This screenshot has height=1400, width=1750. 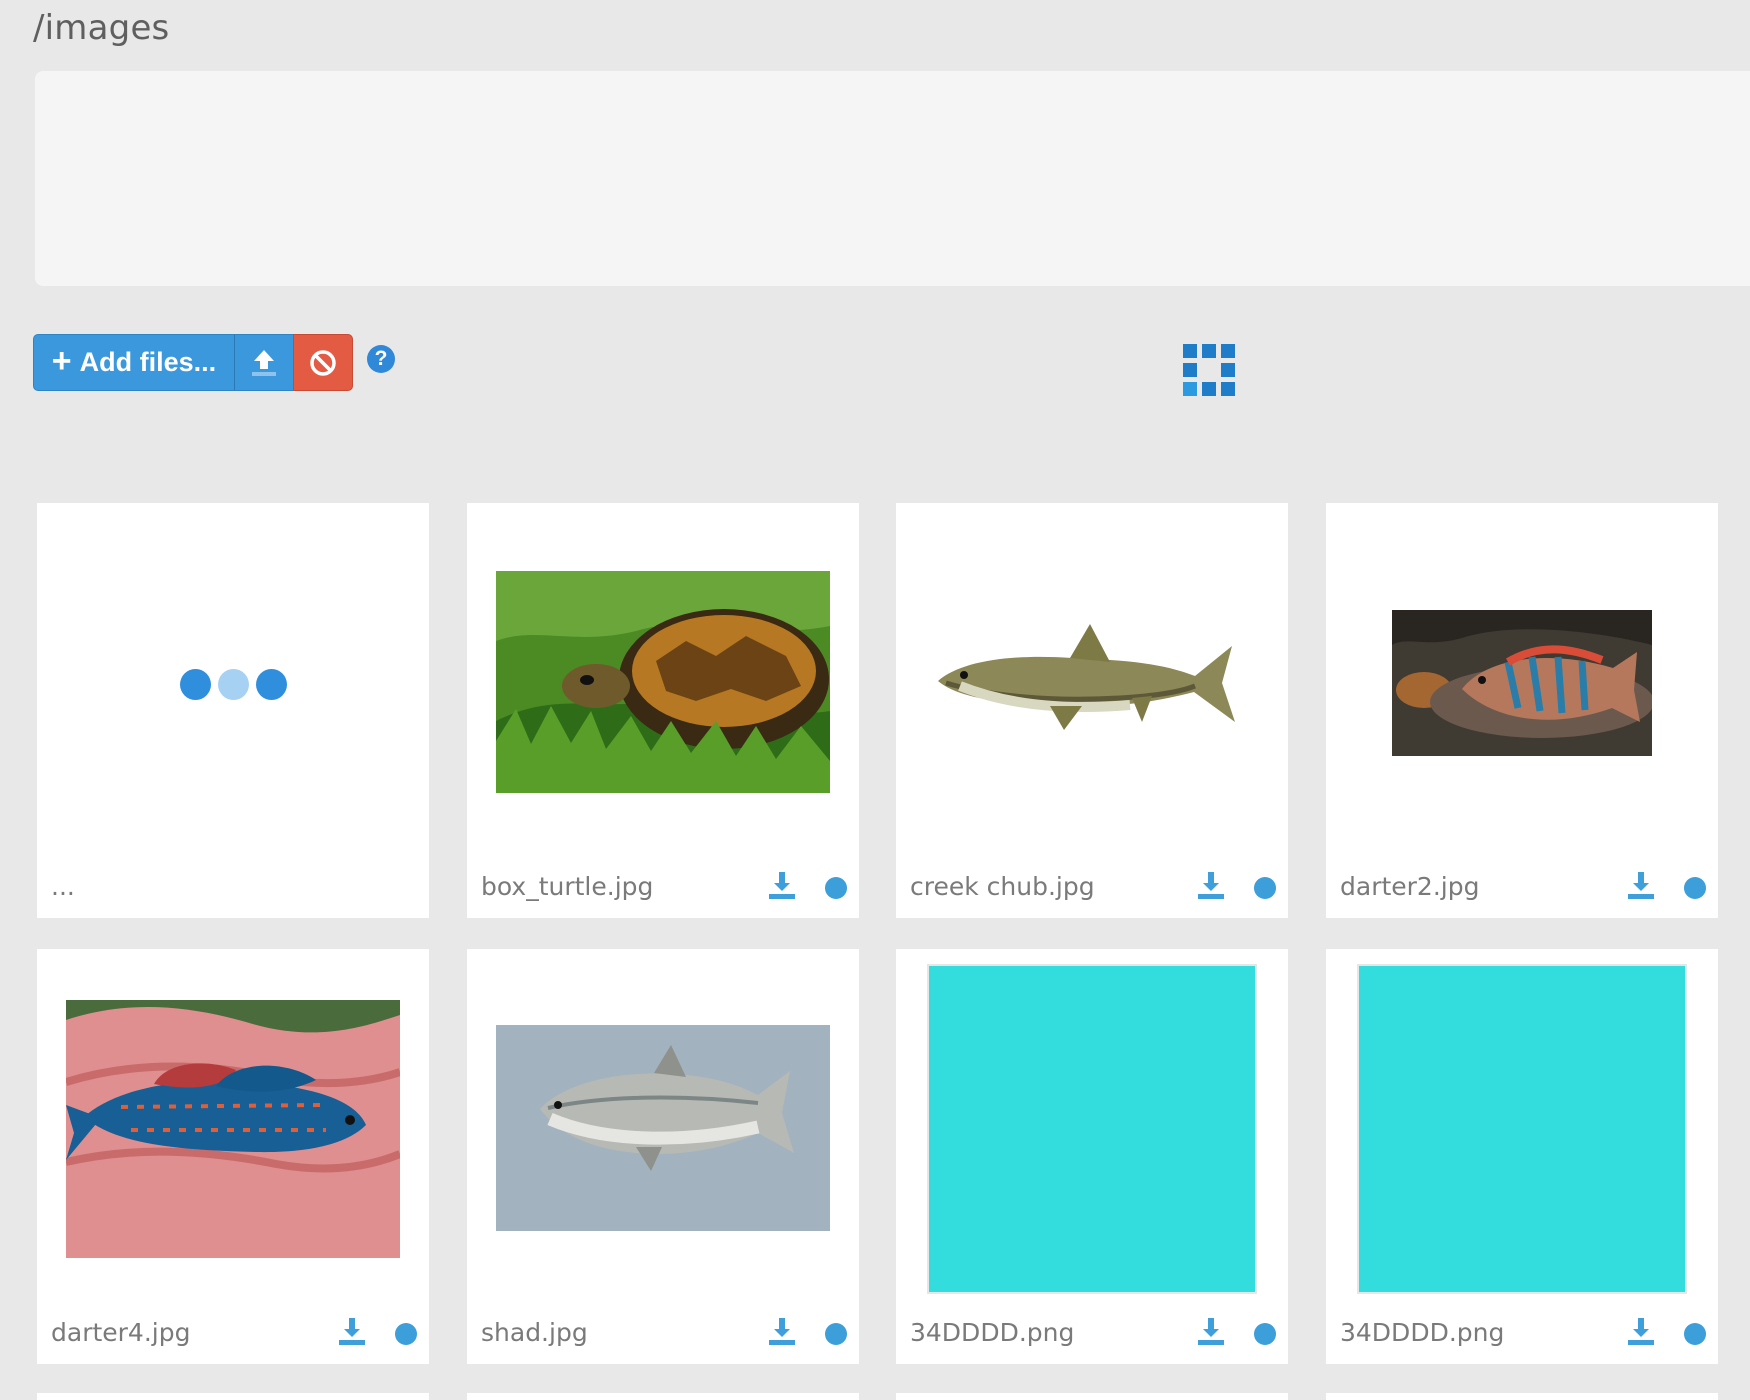 I want to click on grid-view-icon, so click(x=1209, y=370).